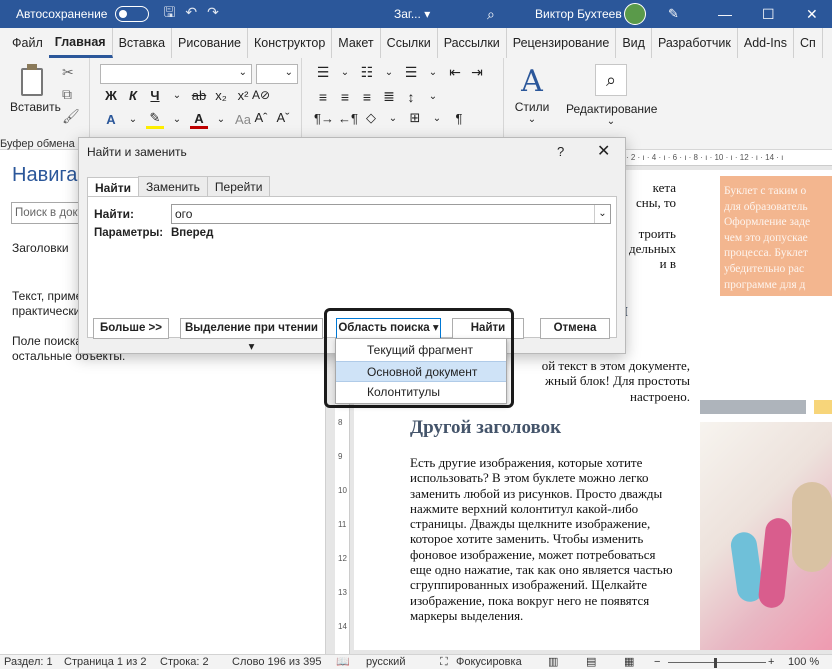 The height and width of the screenshot is (669, 832). What do you see at coordinates (455, 72) in the screenshot?
I see `indent-decrease-icon: ⇤` at bounding box center [455, 72].